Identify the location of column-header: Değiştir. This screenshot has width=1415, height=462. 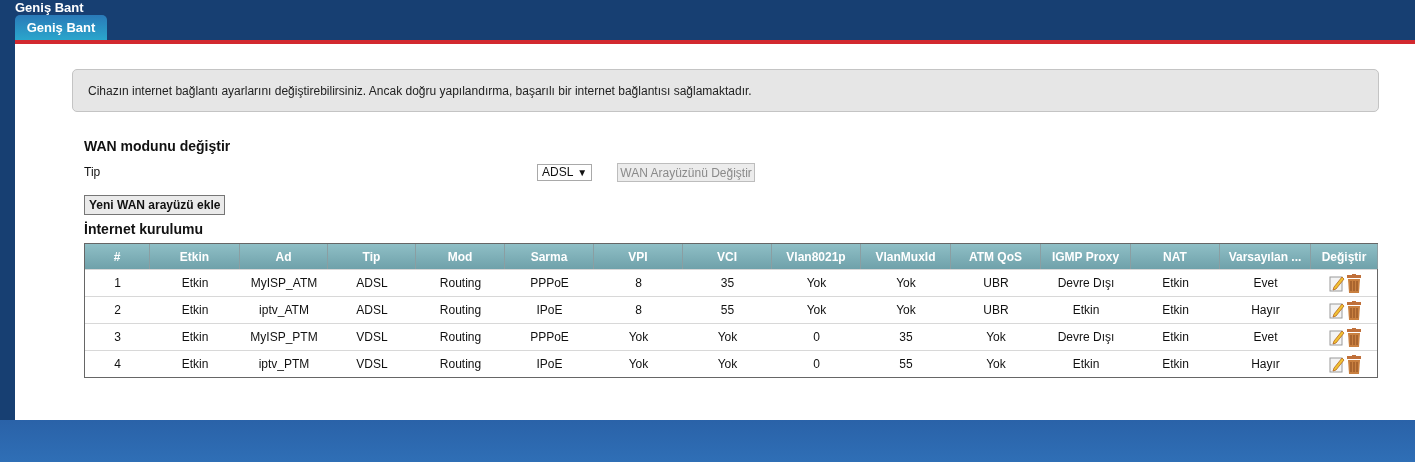
(1344, 256).